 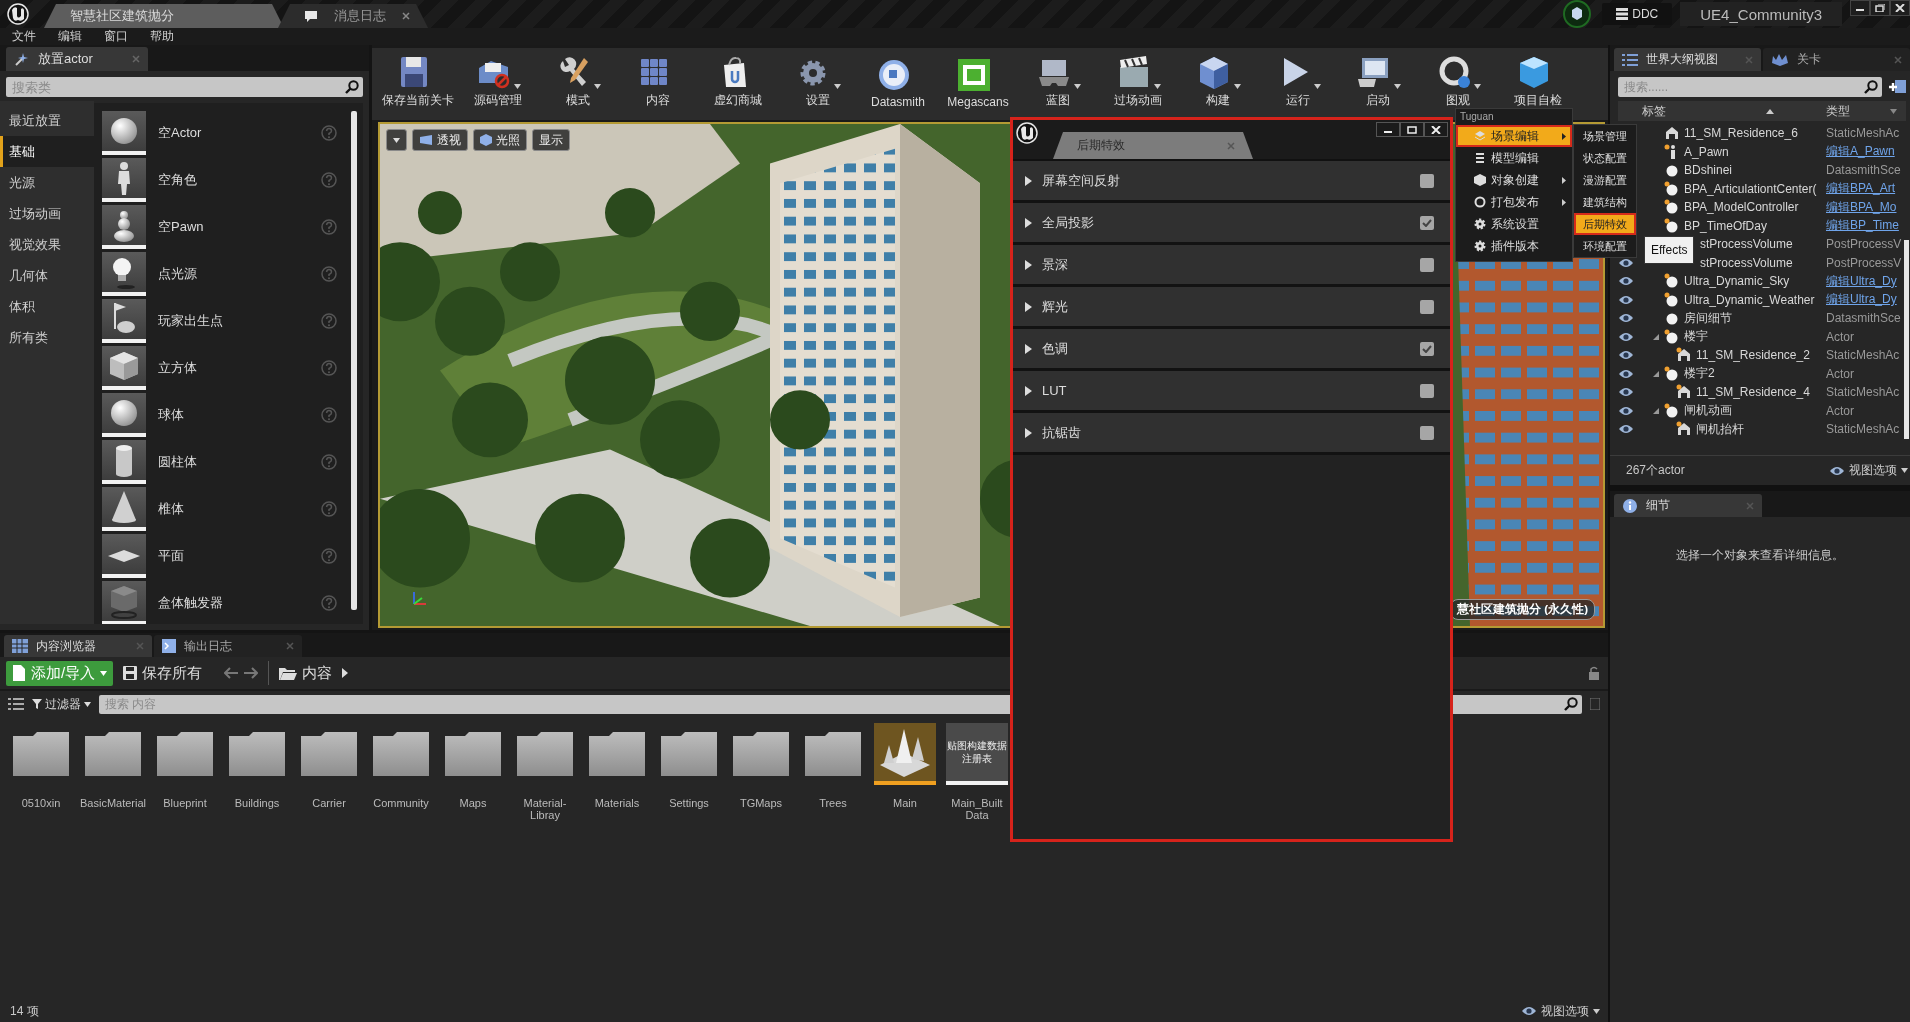 What do you see at coordinates (401, 803) in the screenshot?
I see `asset-label: Community` at bounding box center [401, 803].